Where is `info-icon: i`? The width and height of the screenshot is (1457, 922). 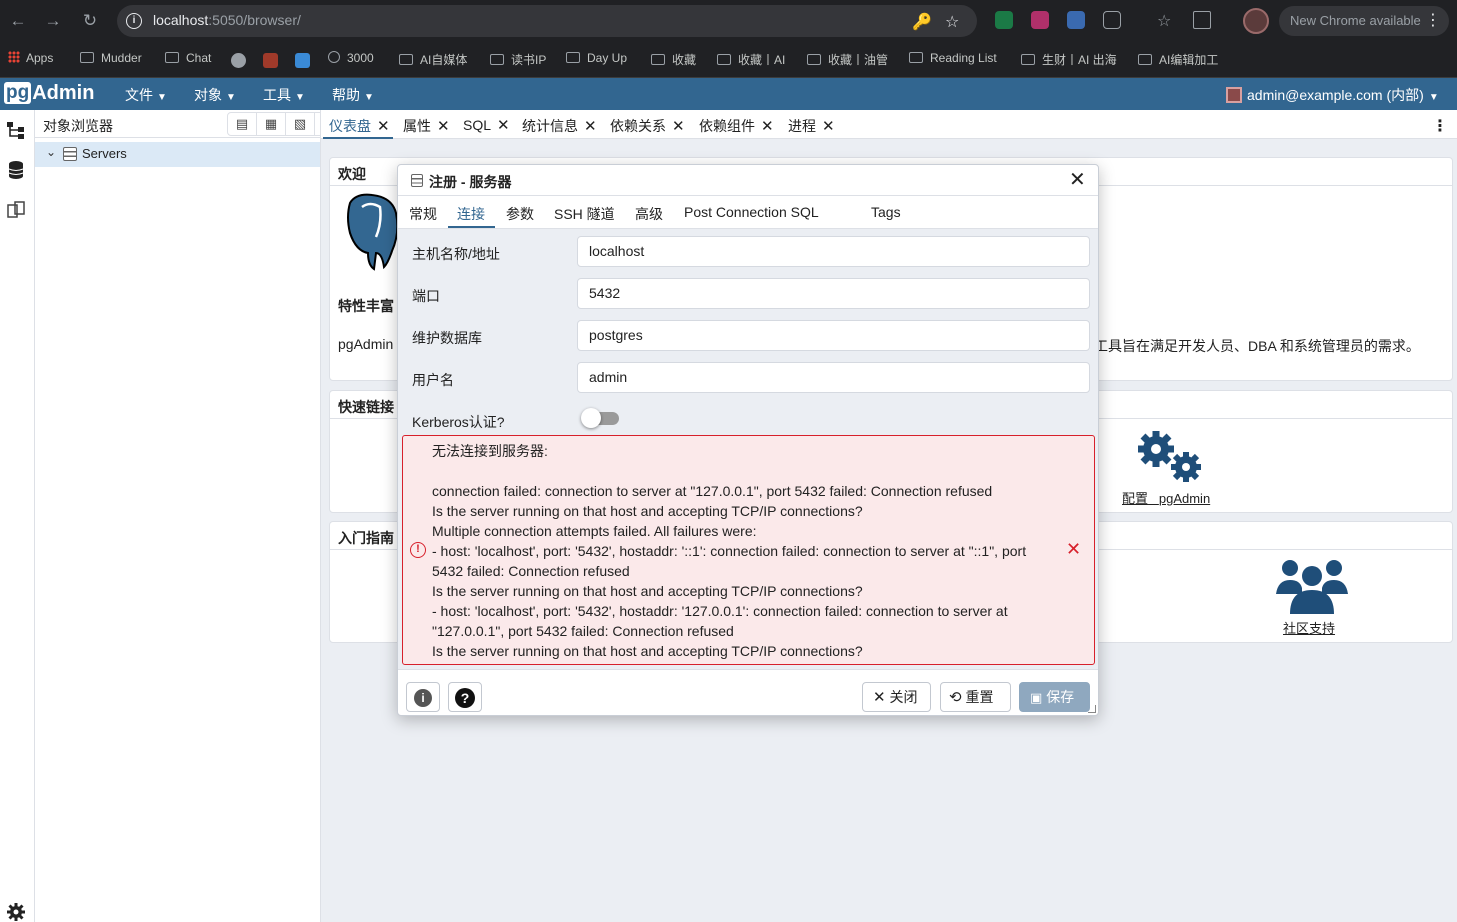
info-icon: i is located at coordinates (423, 698).